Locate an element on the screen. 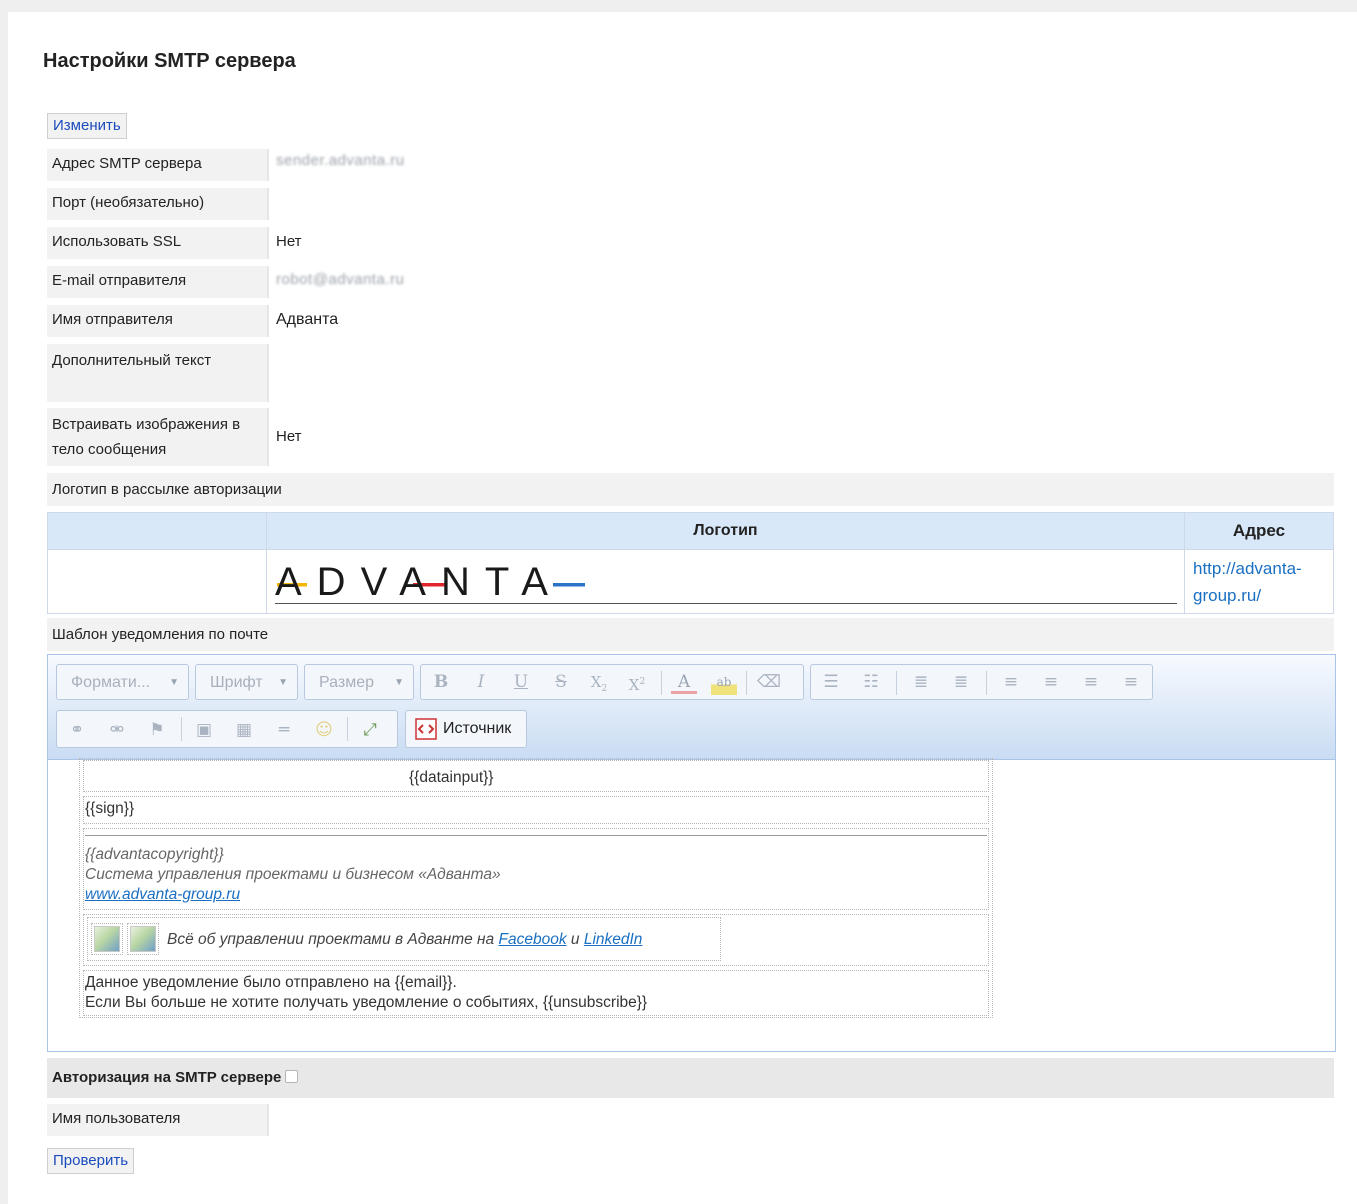 The height and width of the screenshot is (1204, 1357). sign-placeholder: {{sign}} is located at coordinates (110, 808).